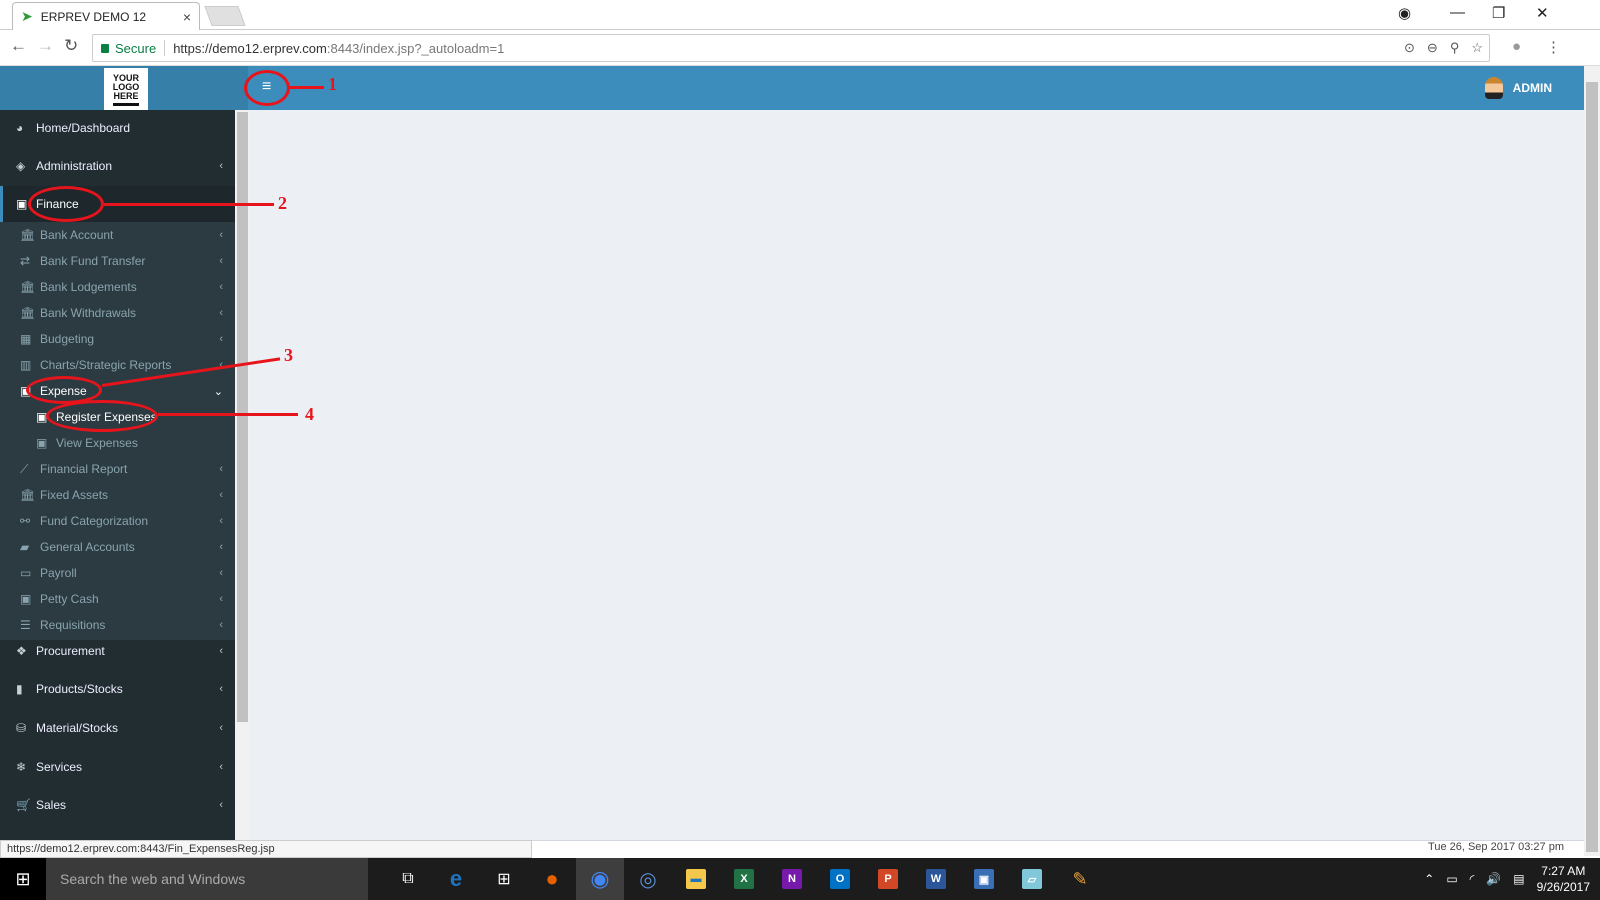 The image size is (1600, 900). I want to click on file-explorer-icon: ▬, so click(696, 879).